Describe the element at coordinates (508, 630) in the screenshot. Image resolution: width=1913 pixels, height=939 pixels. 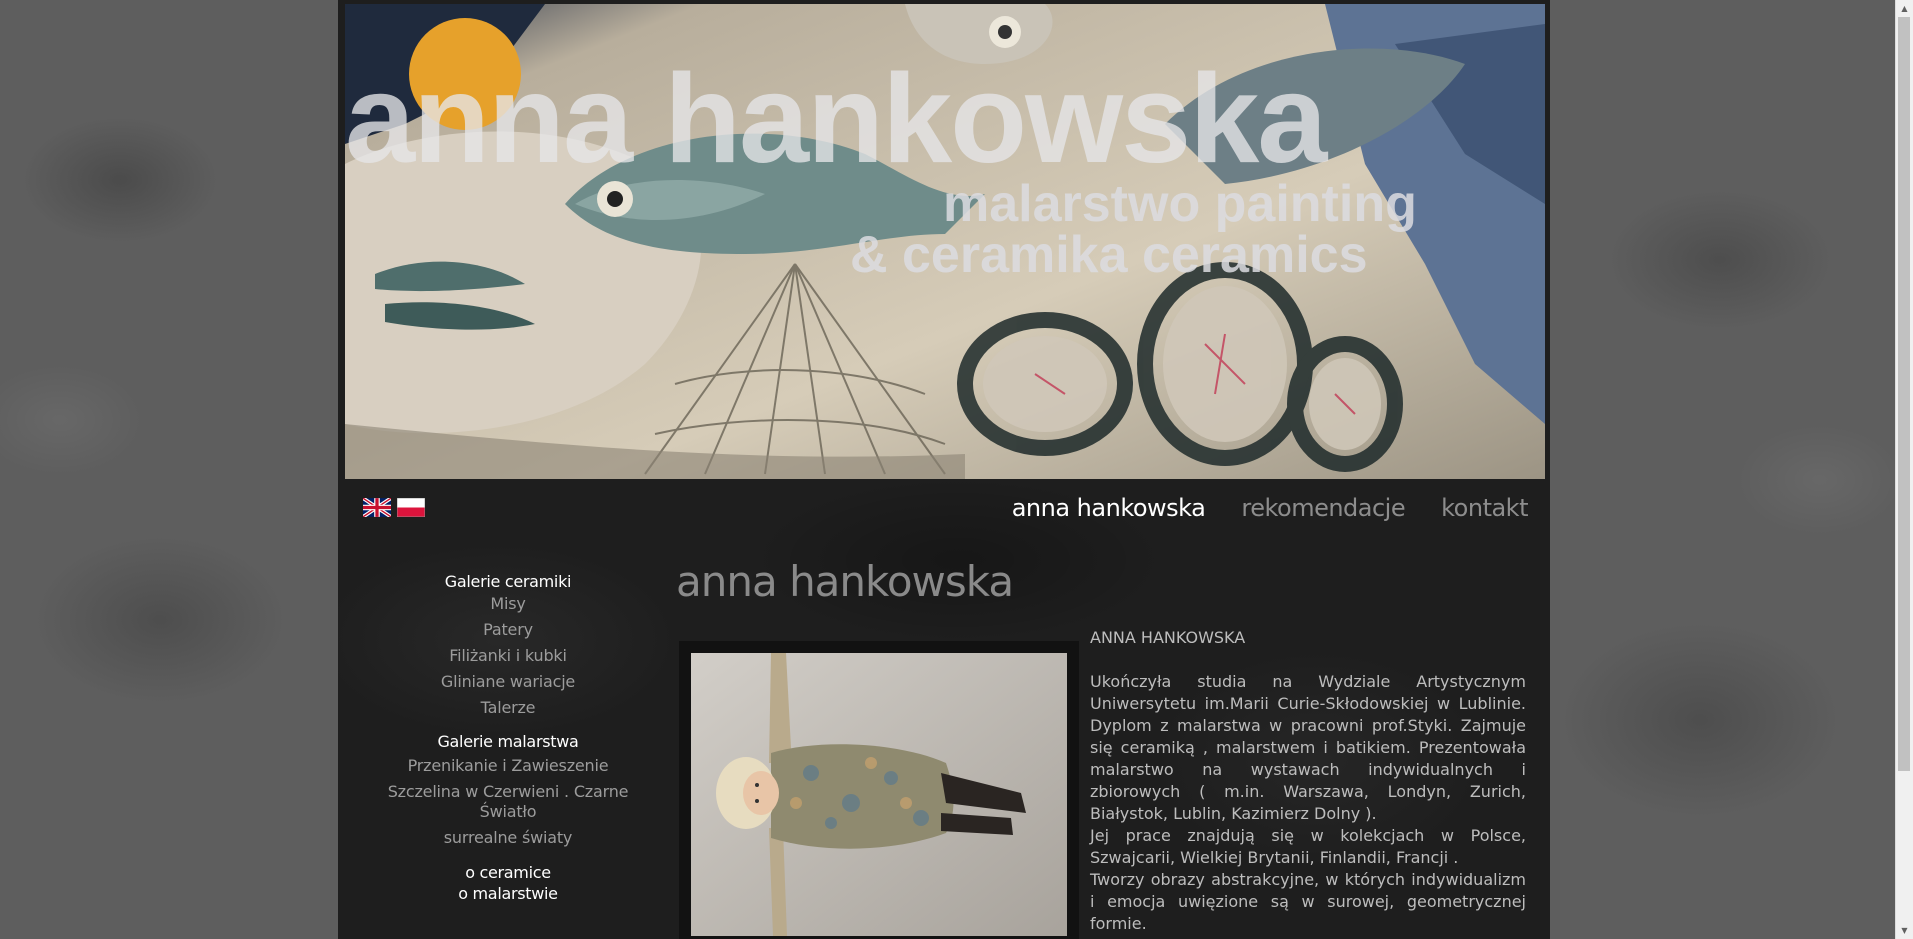
I see `sidebar-item-patery: Patery` at that location.